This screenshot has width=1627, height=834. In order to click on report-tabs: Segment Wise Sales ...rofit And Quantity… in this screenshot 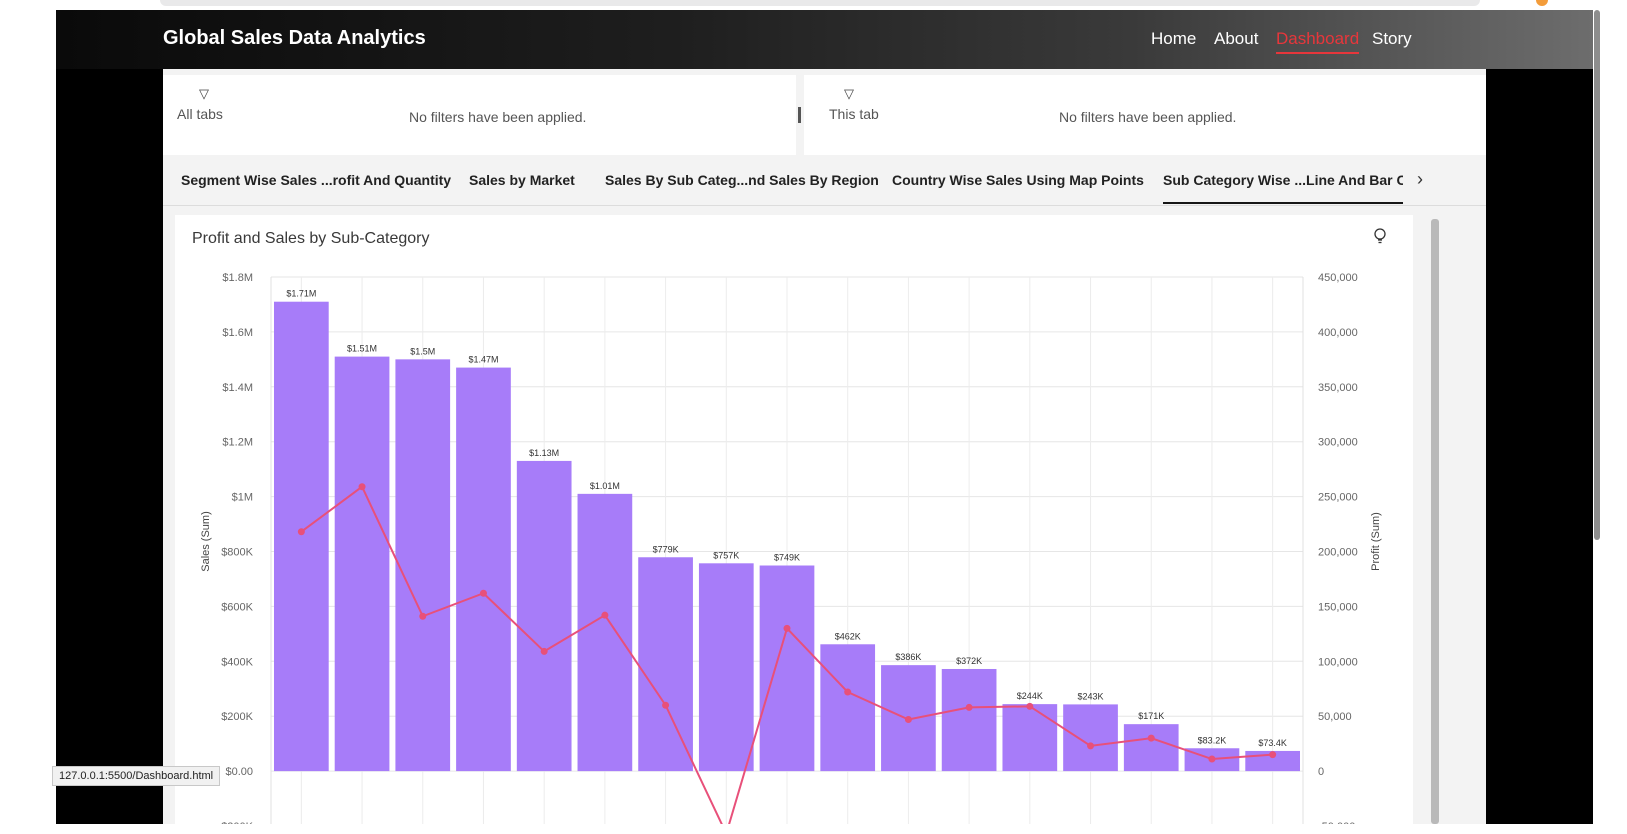, I will do `click(824, 180)`.